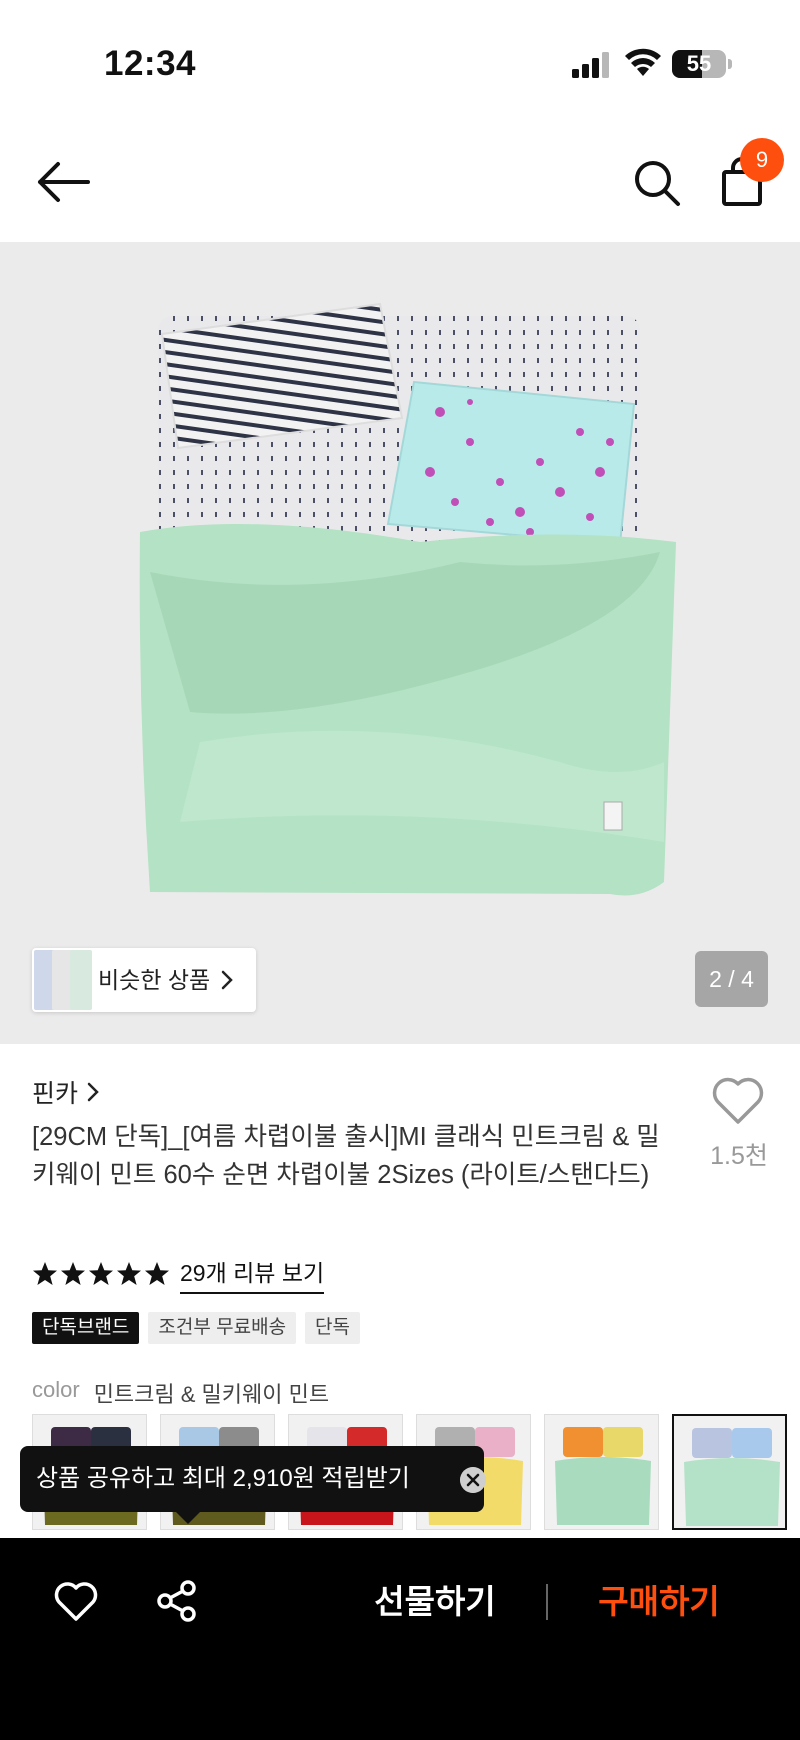  I want to click on similar-products-thumbnails, so click(63, 980).